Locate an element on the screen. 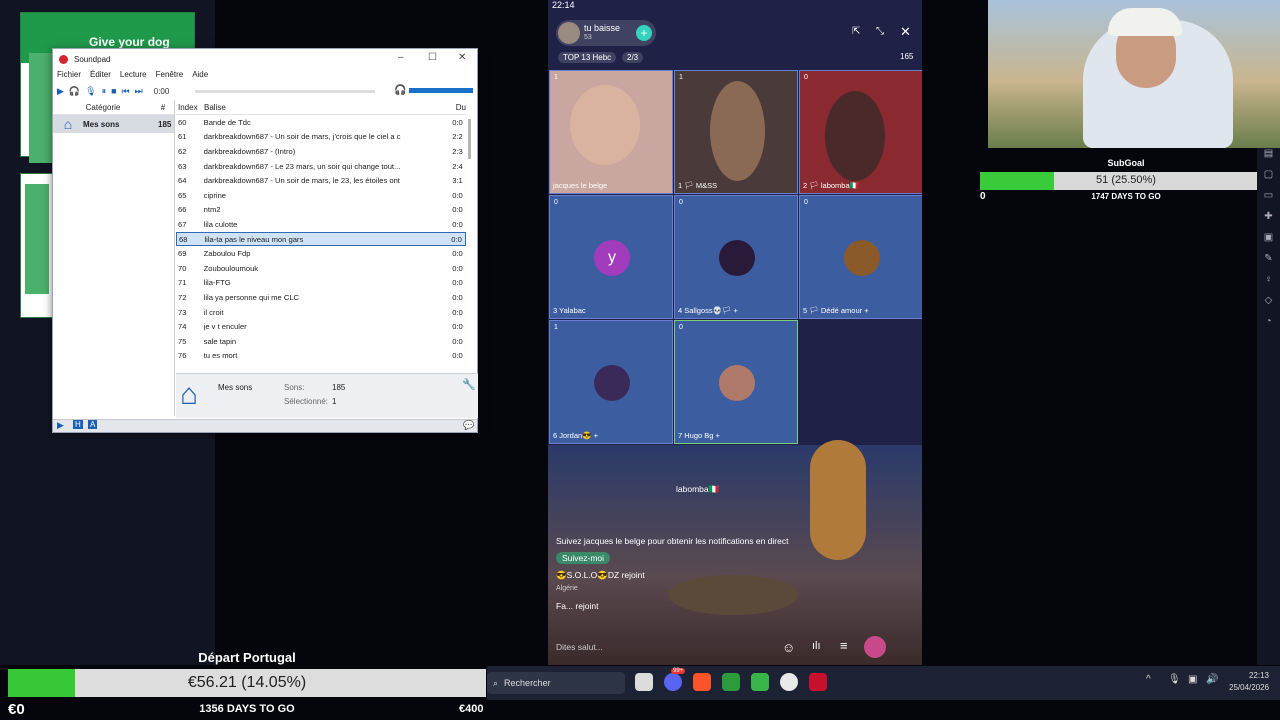  table-row: 72 lila ya personne qui me CLC 0:0 is located at coordinates (321, 297).